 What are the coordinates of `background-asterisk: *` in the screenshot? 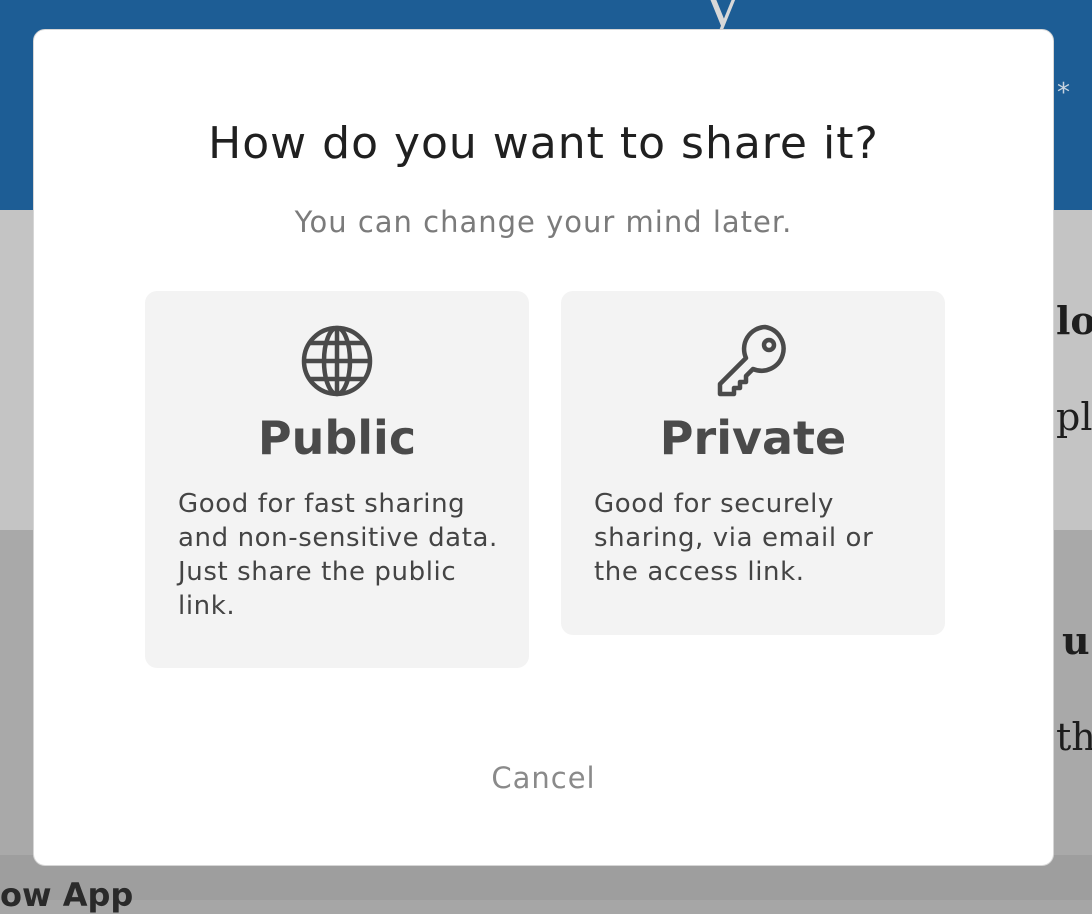 It's located at (1063, 93).